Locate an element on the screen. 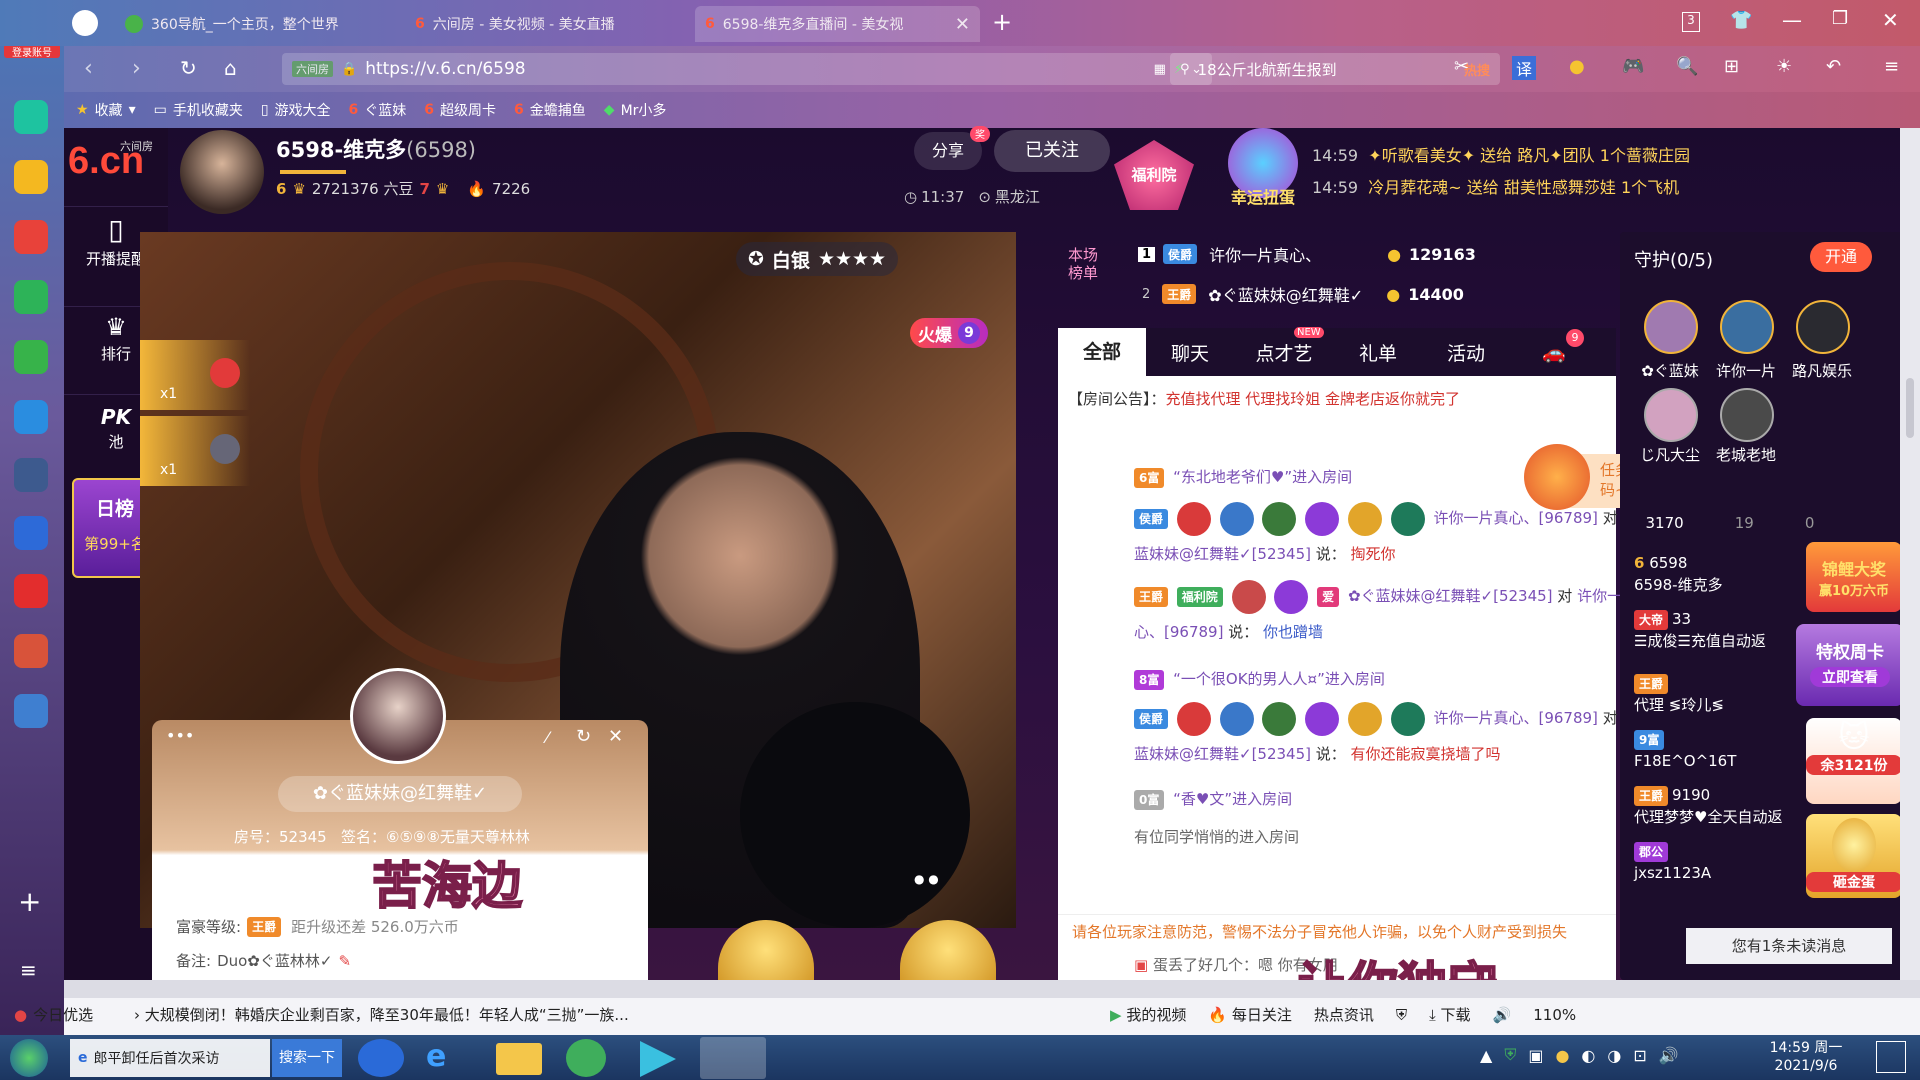  scrollbar-thumb is located at coordinates (1910, 408).